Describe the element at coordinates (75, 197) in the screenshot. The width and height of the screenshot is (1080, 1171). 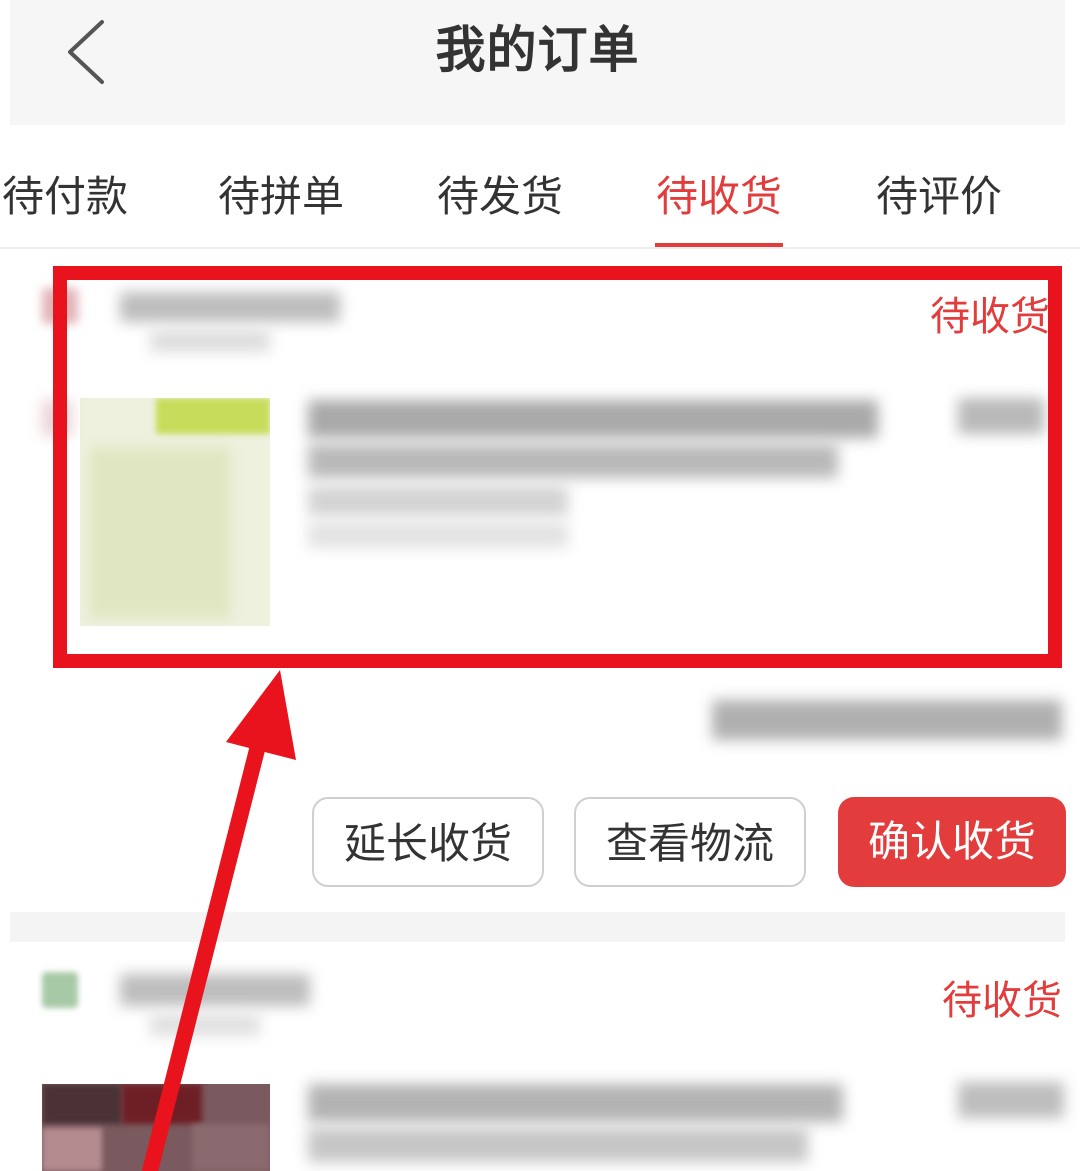
I see `tab-pending-payment: 待付款` at that location.